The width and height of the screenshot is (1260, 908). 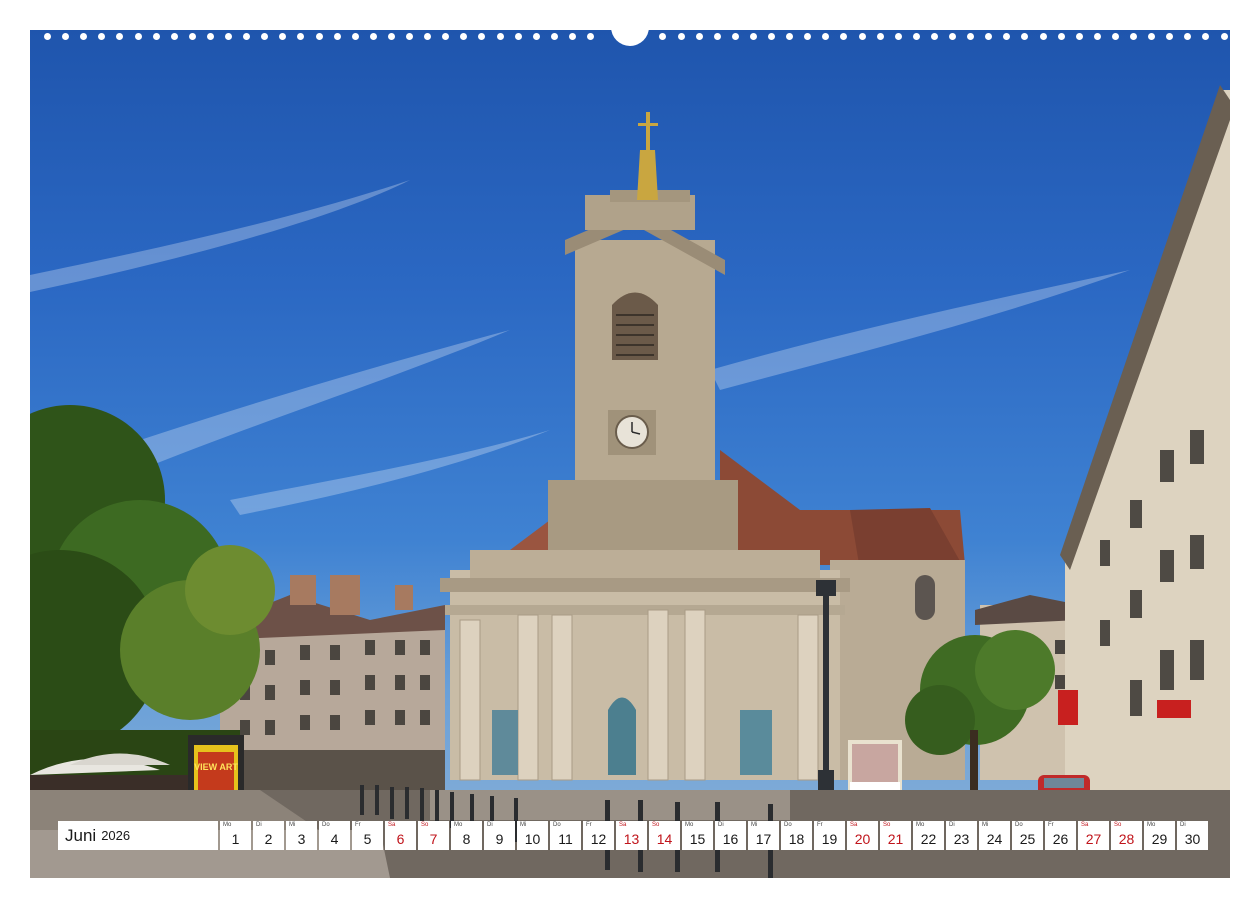 I want to click on day-number: 7, so click(x=433, y=839).